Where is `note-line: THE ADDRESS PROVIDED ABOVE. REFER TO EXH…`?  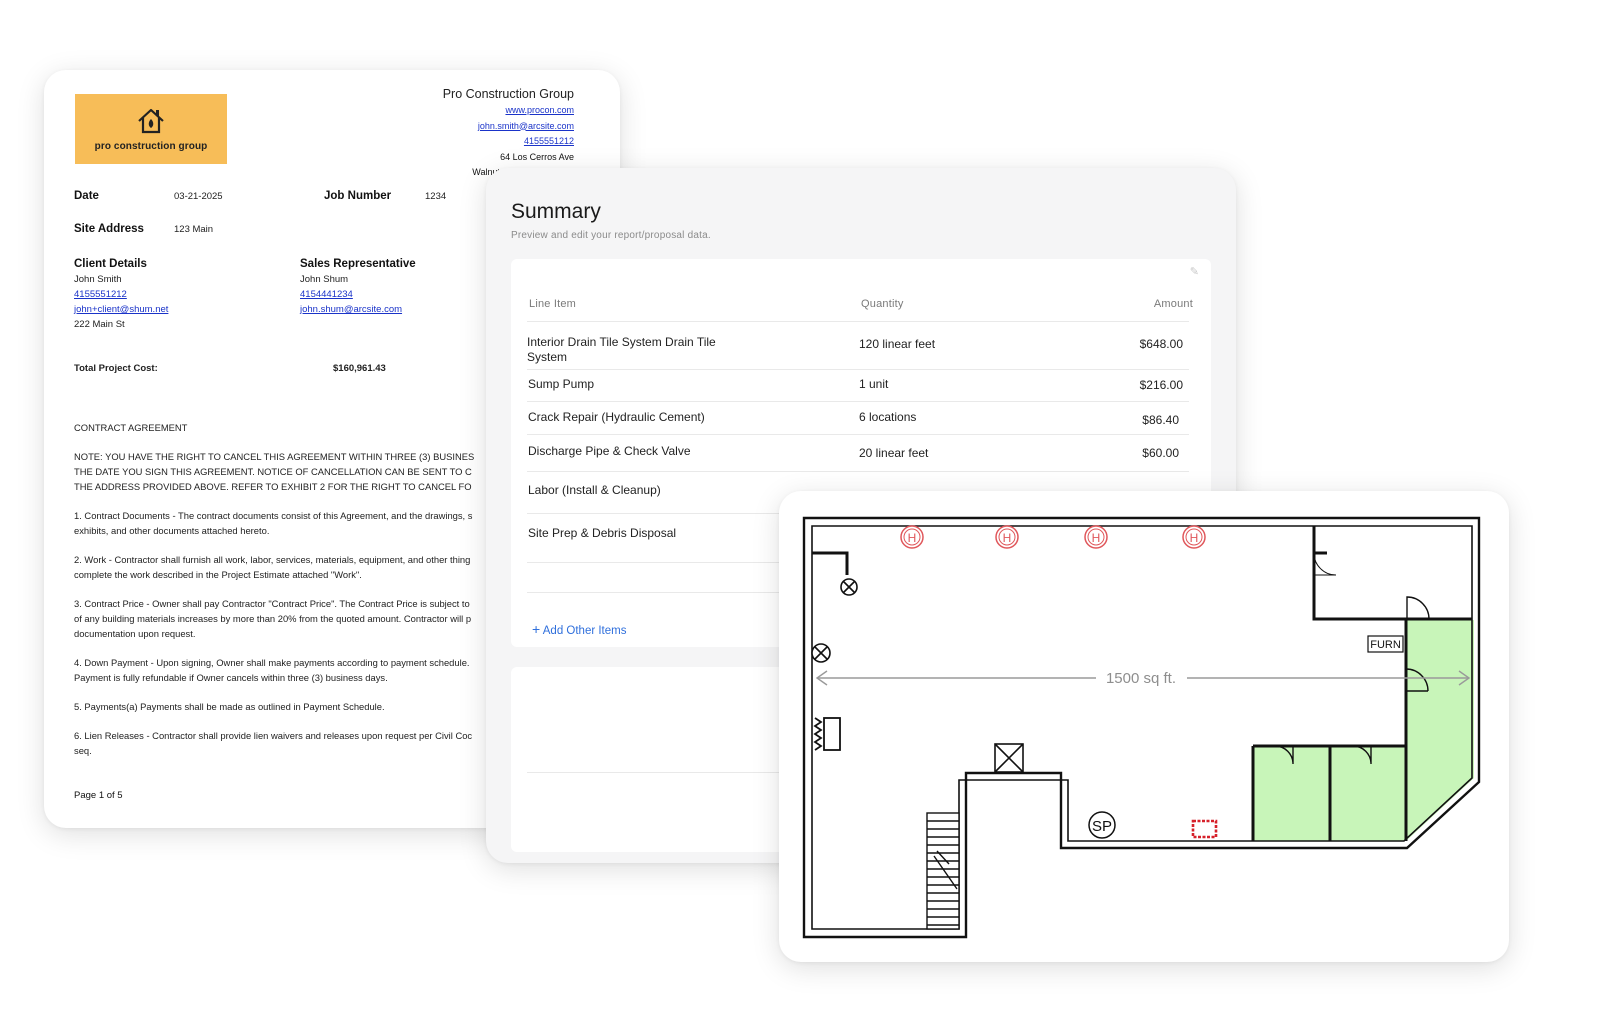
note-line: THE ADDRESS PROVIDED ABOVE. REFER TO EXH… is located at coordinates (273, 486).